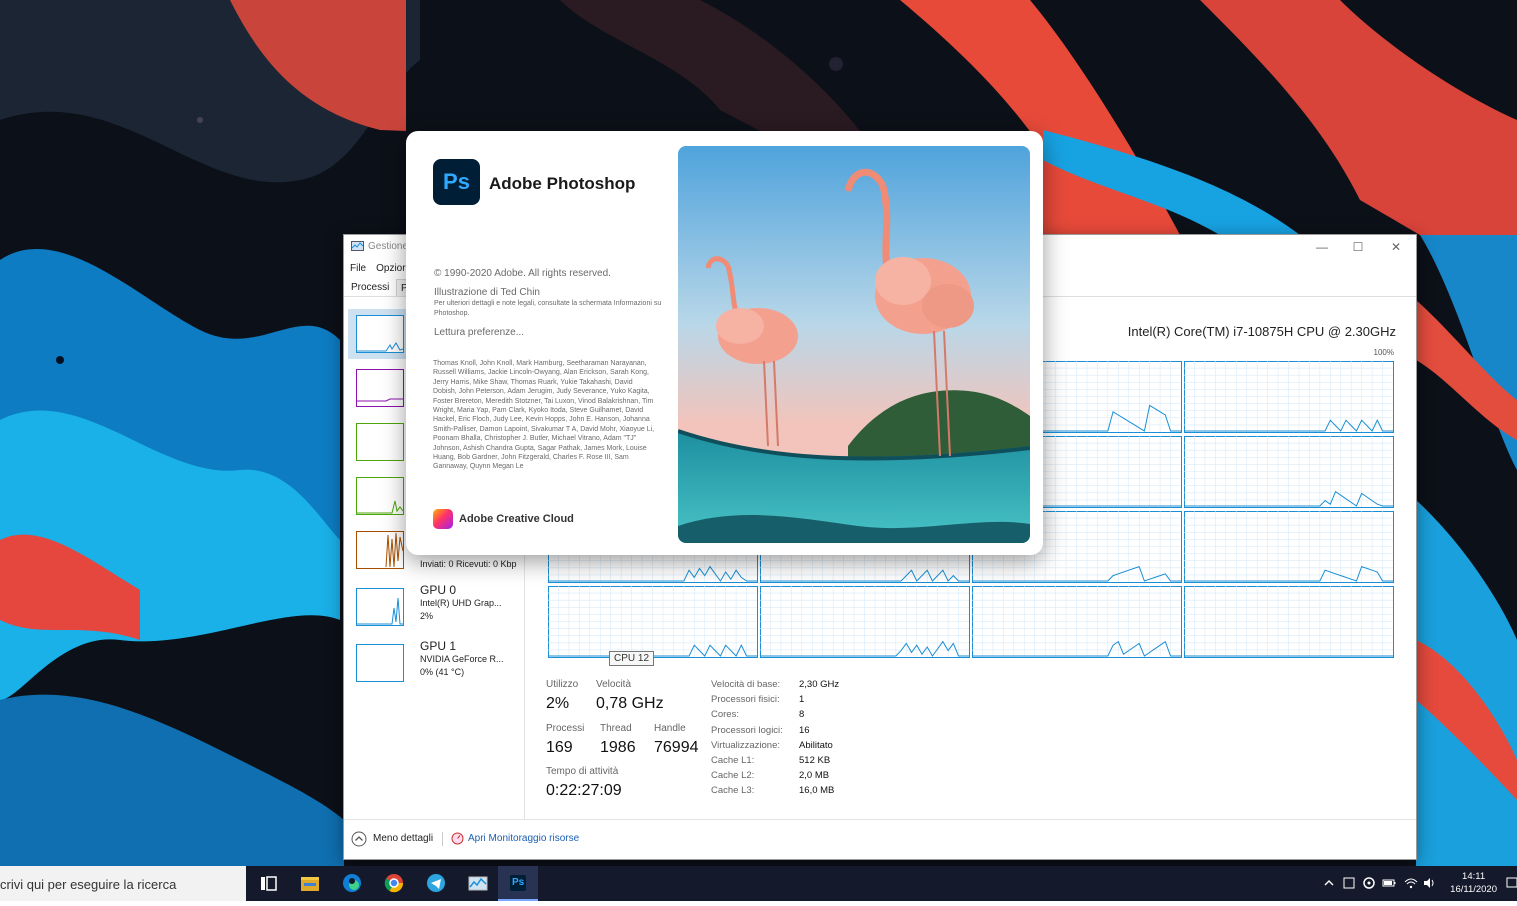 Image resolution: width=1517 pixels, height=906 pixels. I want to click on disk0-sparkline, so click(380, 442).